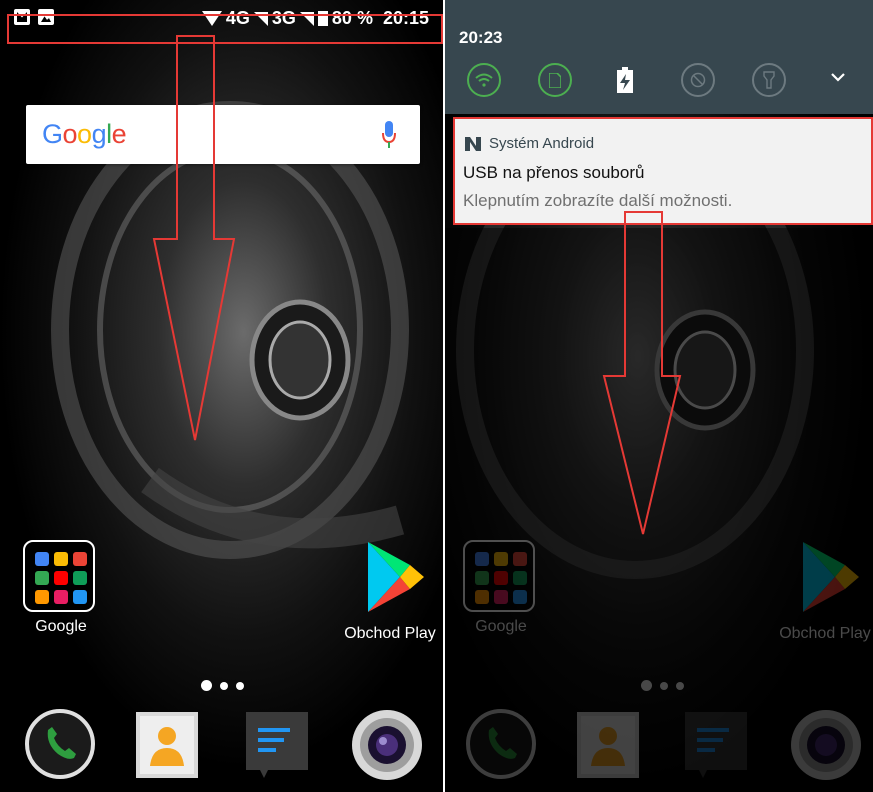 Image resolution: width=873 pixels, height=792 pixels. Describe the element at coordinates (642, 373) in the screenshot. I see `tap-down-arrow` at that location.